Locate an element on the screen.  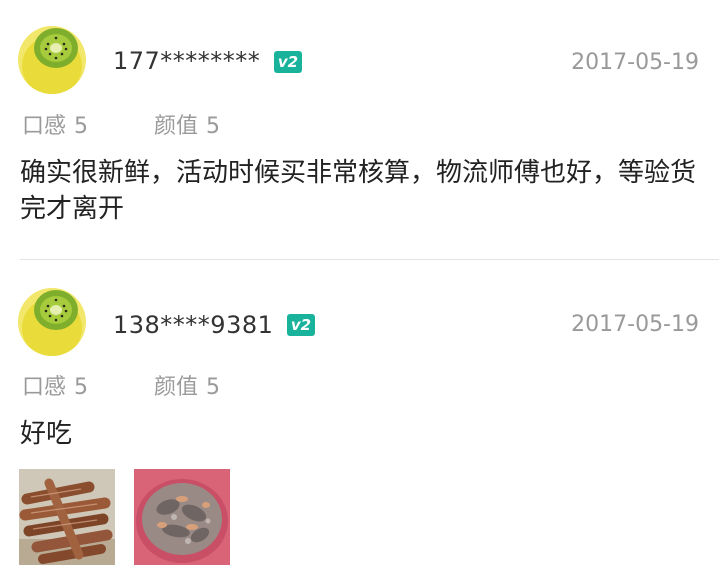
review-text: 确实很新鲜，活动时候买非常核算，物流师傅也好，等验货完才离开 is located at coordinates (358, 191).